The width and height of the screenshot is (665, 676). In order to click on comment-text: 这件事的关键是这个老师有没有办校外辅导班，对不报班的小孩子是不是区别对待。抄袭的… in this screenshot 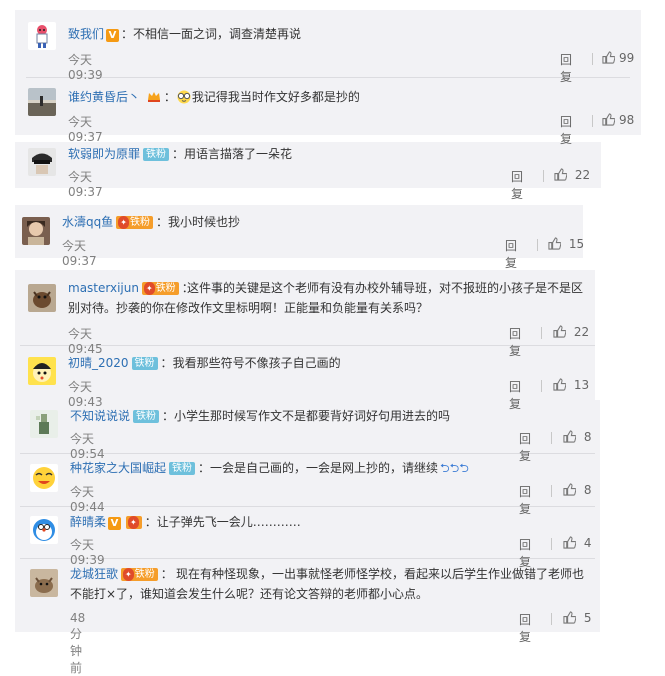, I will do `click(326, 298)`.